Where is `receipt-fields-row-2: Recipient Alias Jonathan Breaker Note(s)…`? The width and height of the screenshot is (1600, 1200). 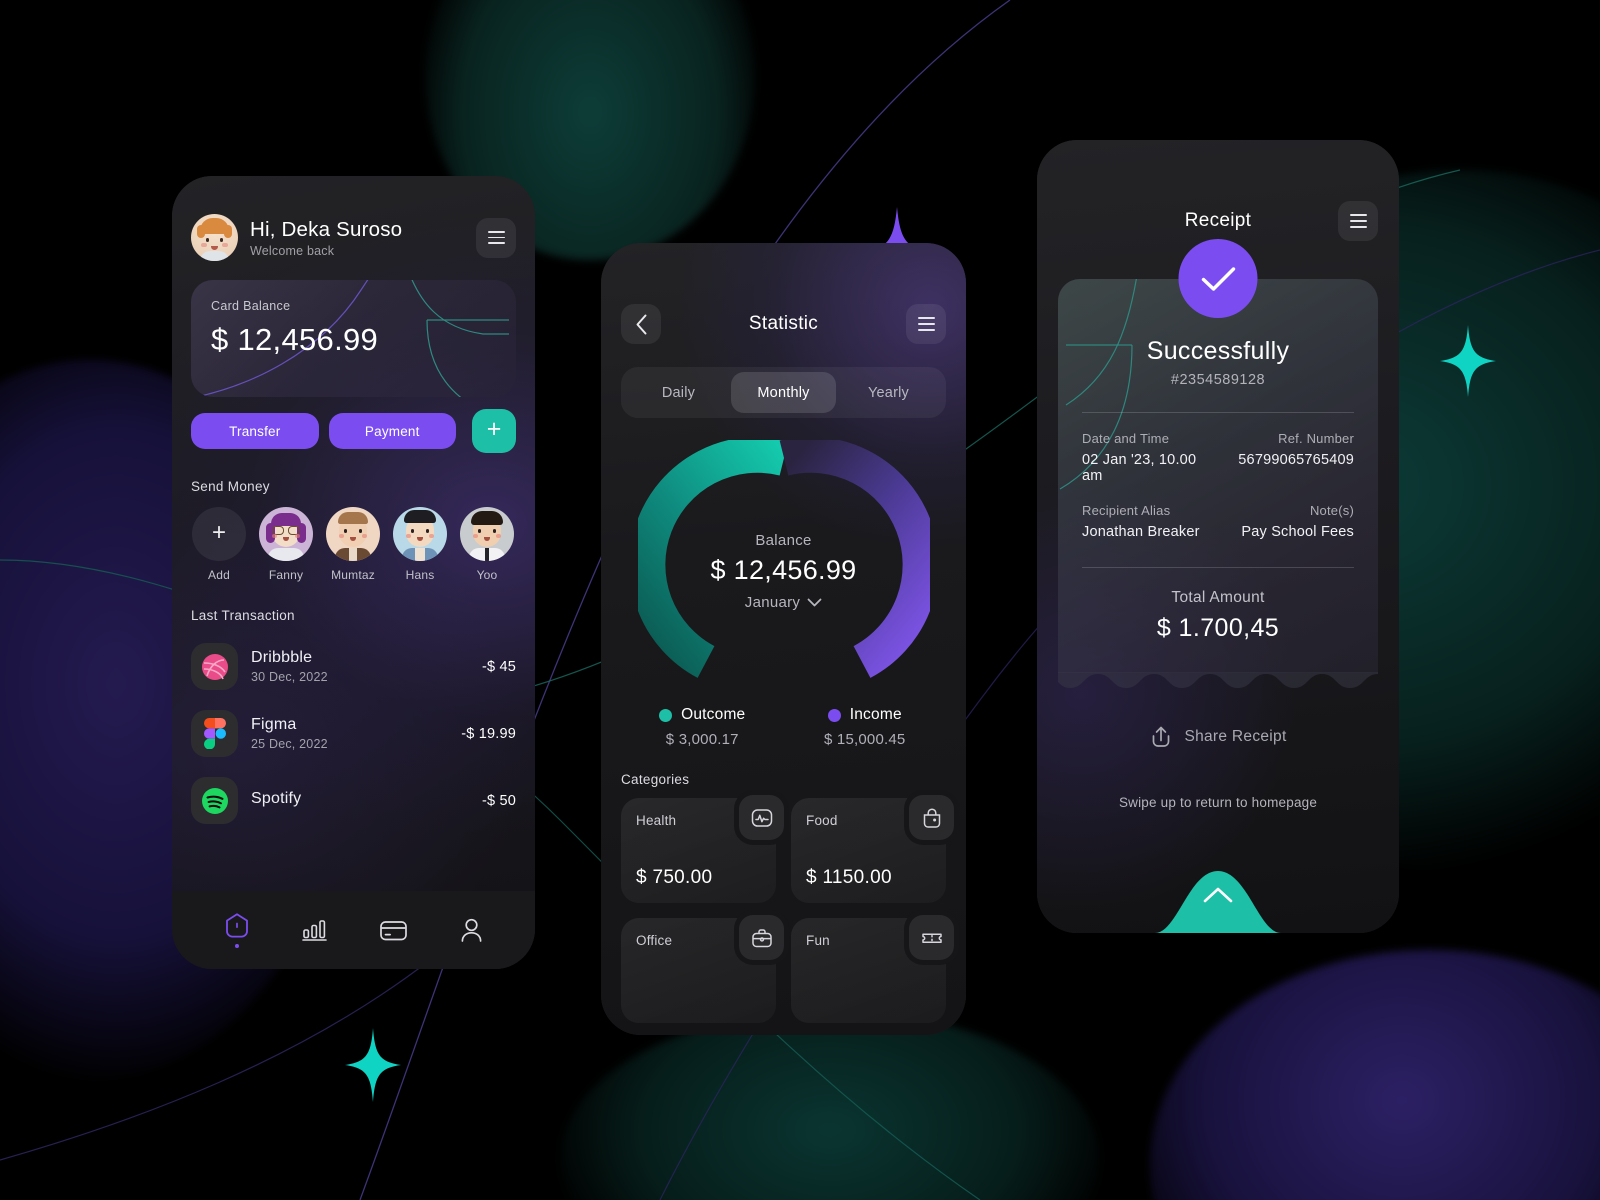 receipt-fields-row-2: Recipient Alias Jonathan Breaker Note(s)… is located at coordinates (1218, 521).